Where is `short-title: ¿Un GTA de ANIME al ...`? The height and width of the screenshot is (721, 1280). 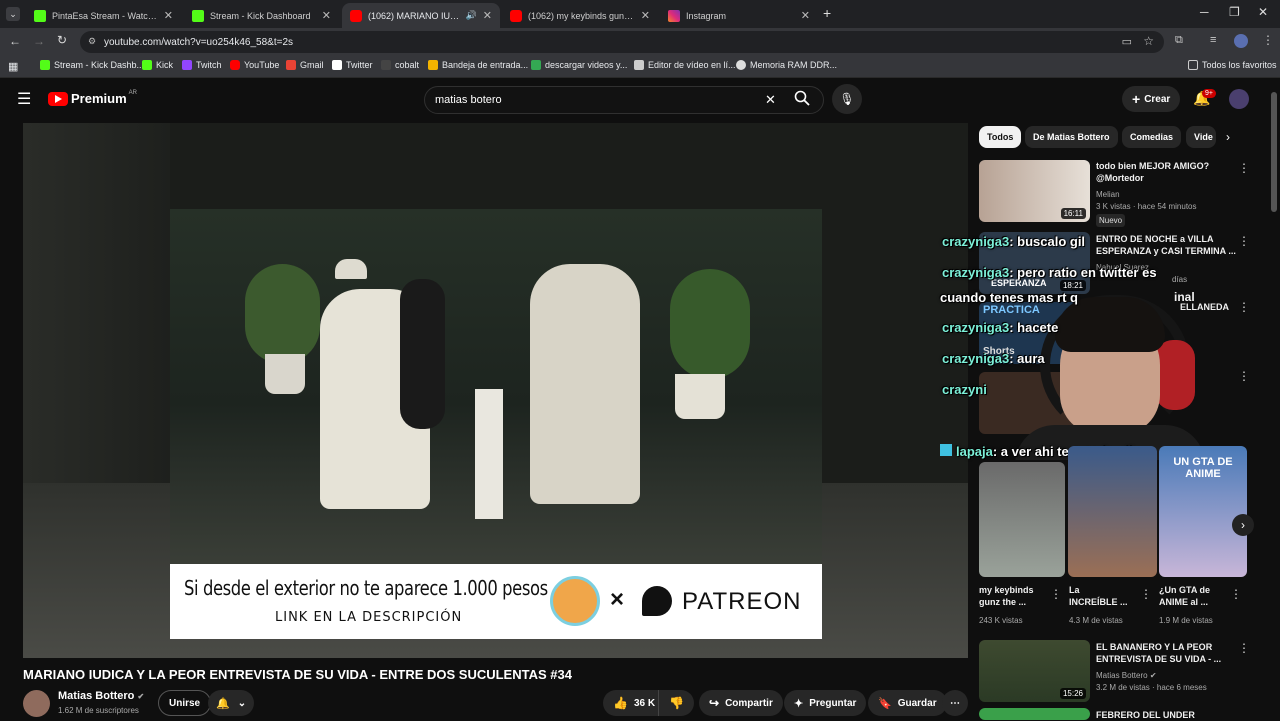
short-title: ¿Un GTA de ANIME al ... is located at coordinates (1194, 596).